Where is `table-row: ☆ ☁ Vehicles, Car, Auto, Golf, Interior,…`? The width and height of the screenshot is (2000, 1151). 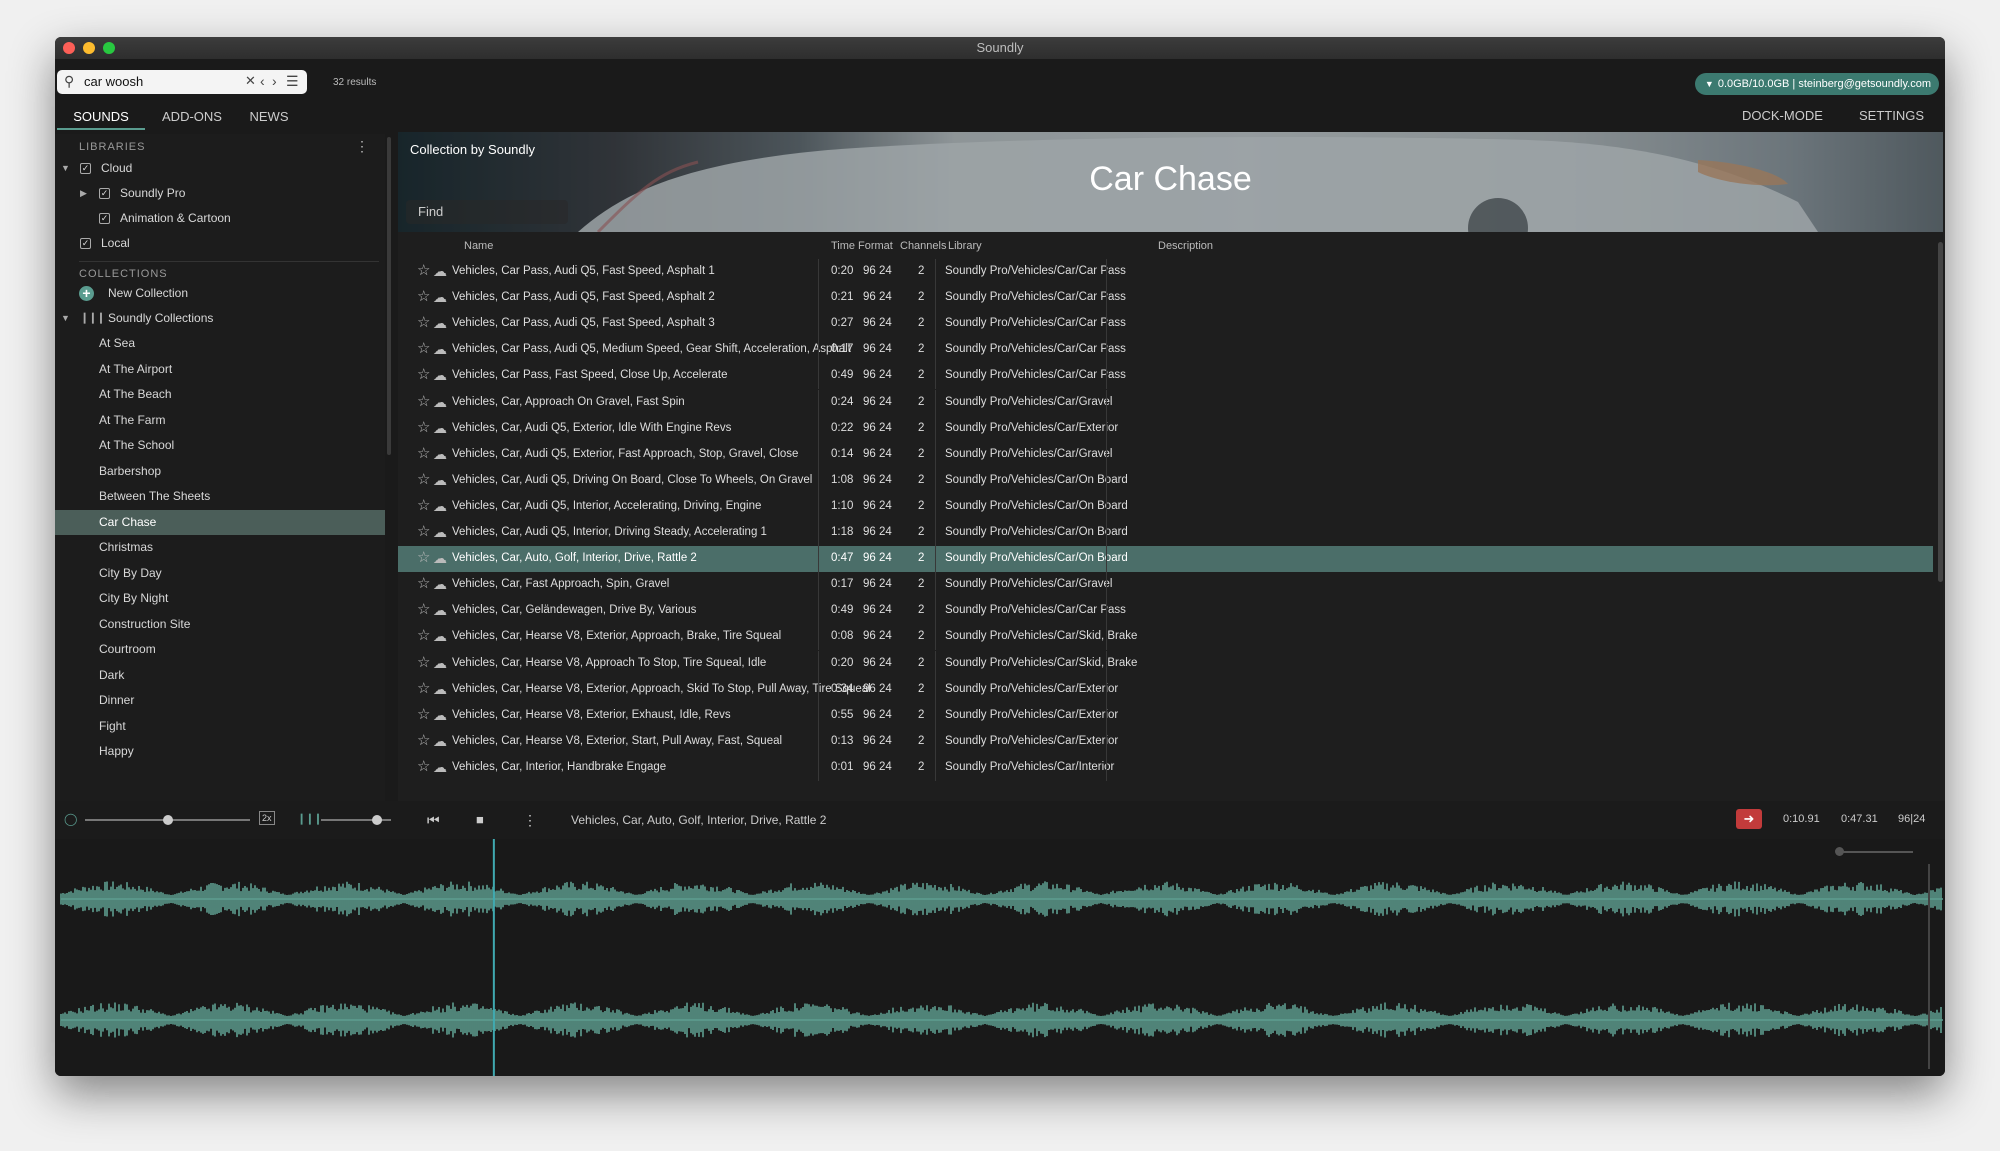
table-row: ☆ ☁ Vehicles, Car, Auto, Golf, Interior,… is located at coordinates (1165, 559).